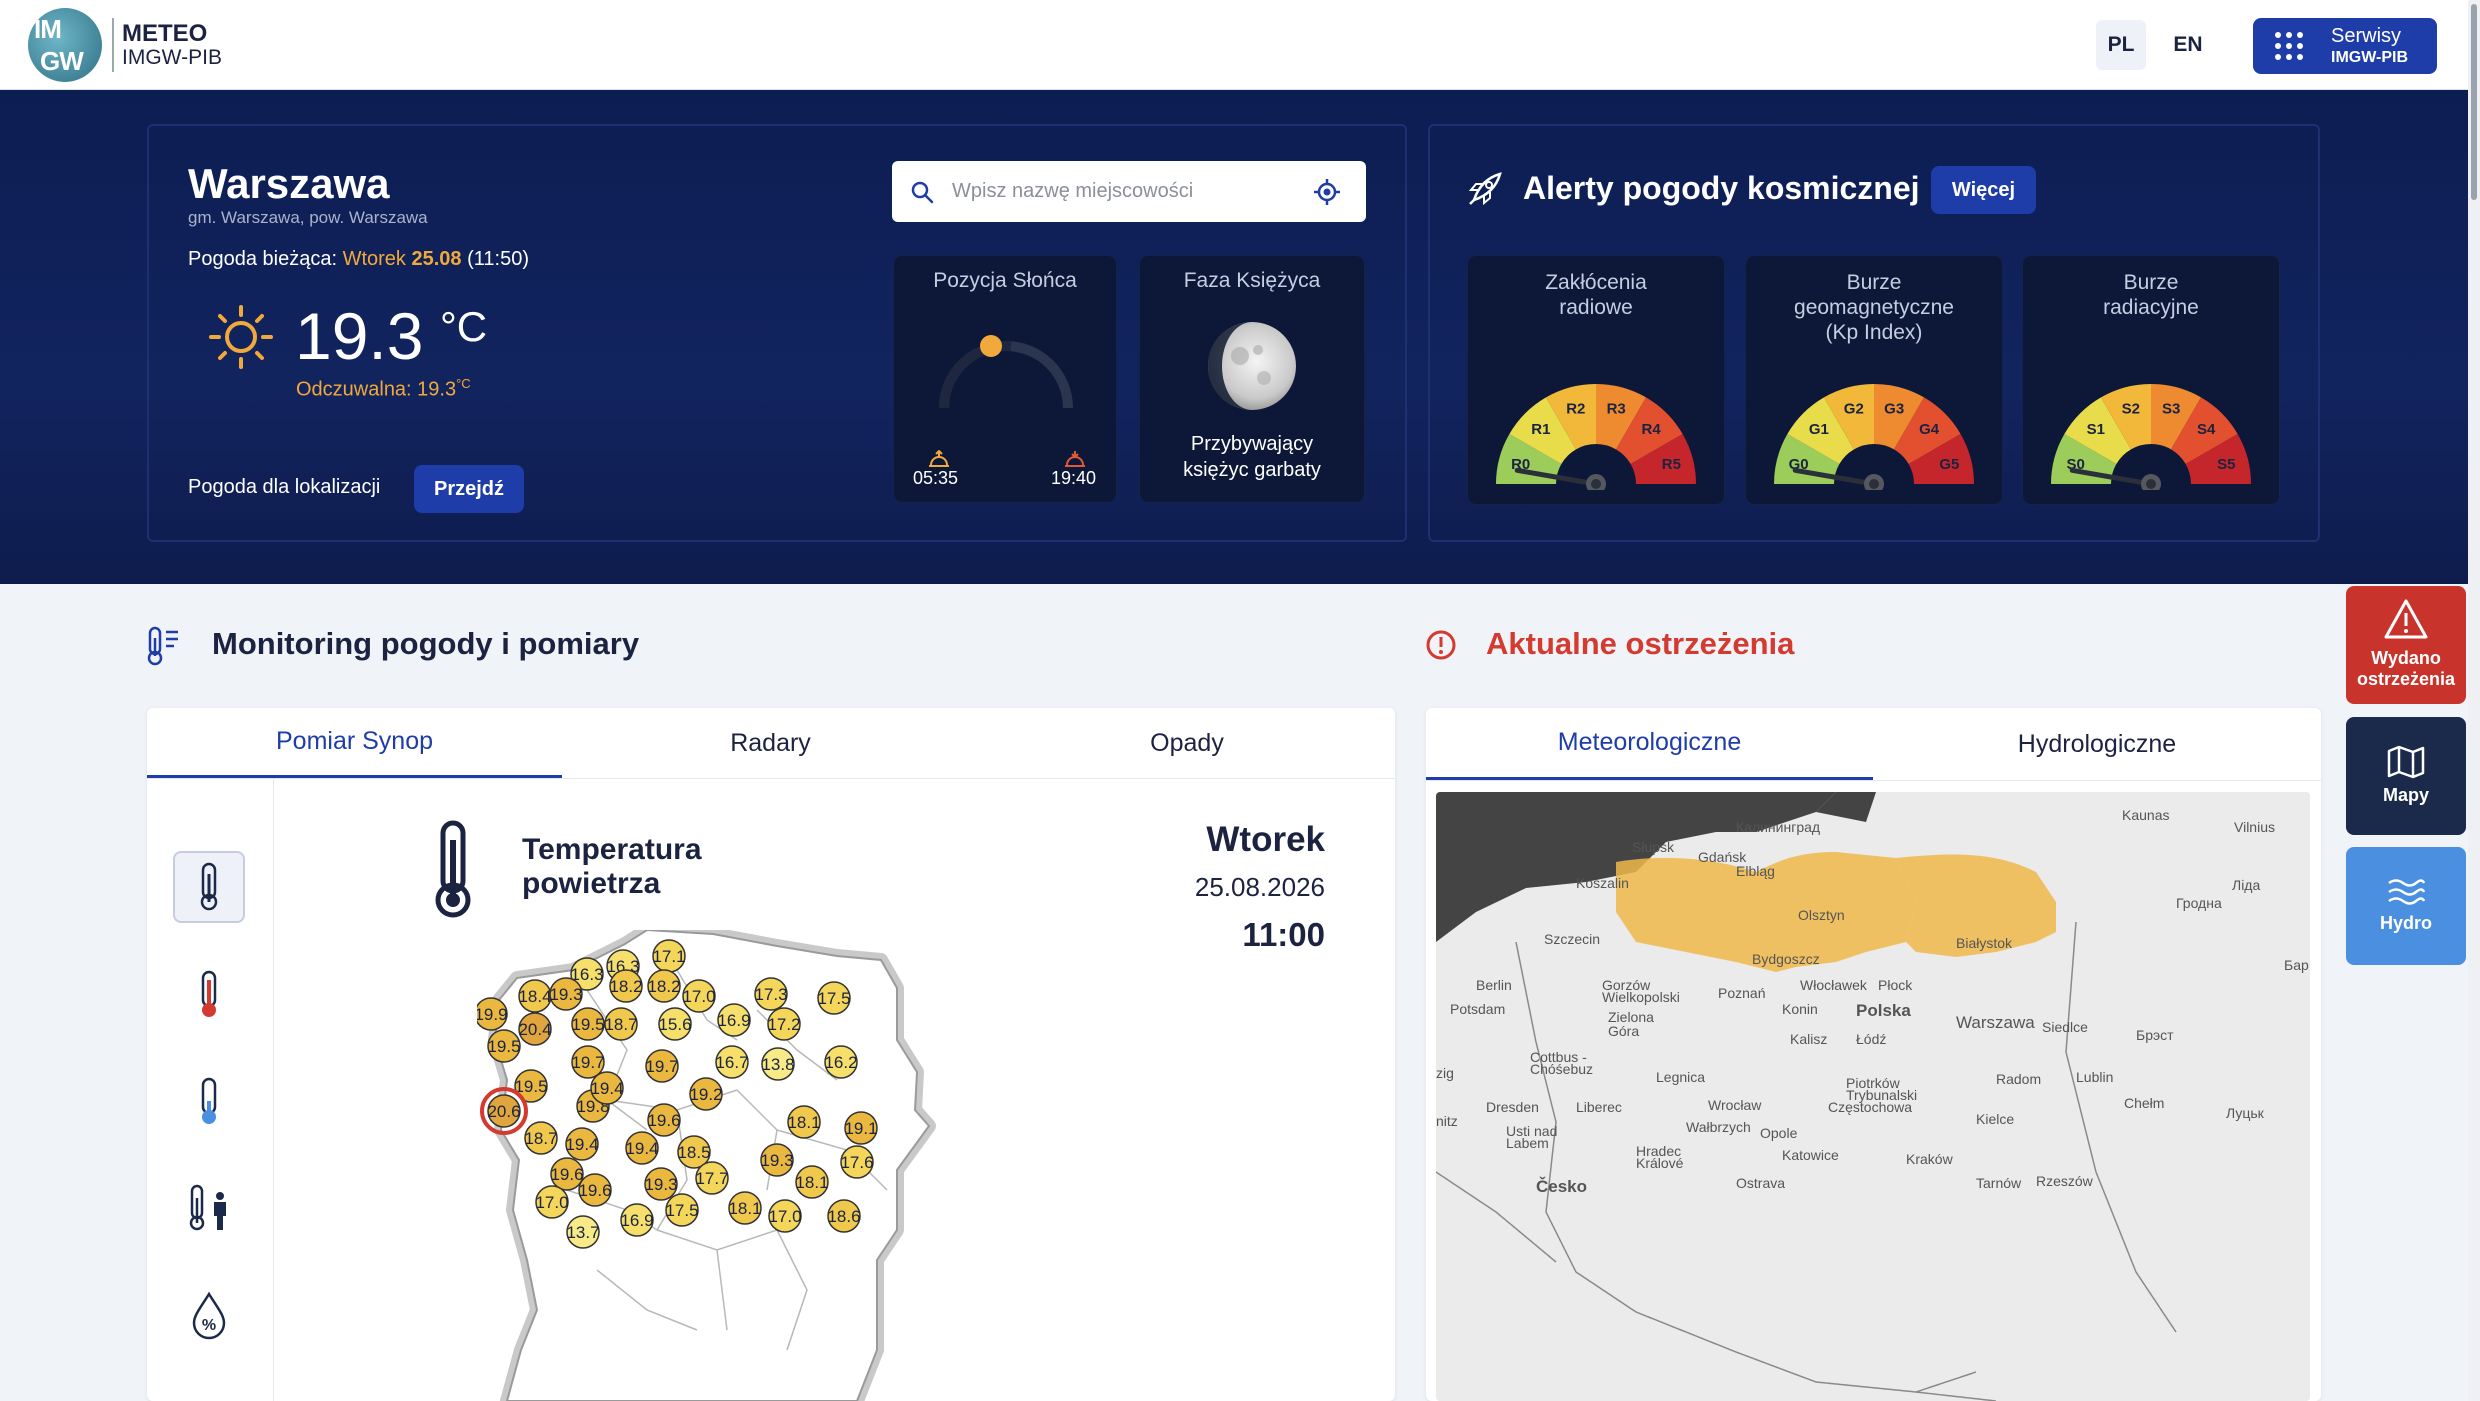 This screenshot has width=2480, height=1401. What do you see at coordinates (706, 1094) in the screenshot?
I see `temperature-reading: 19.2` at bounding box center [706, 1094].